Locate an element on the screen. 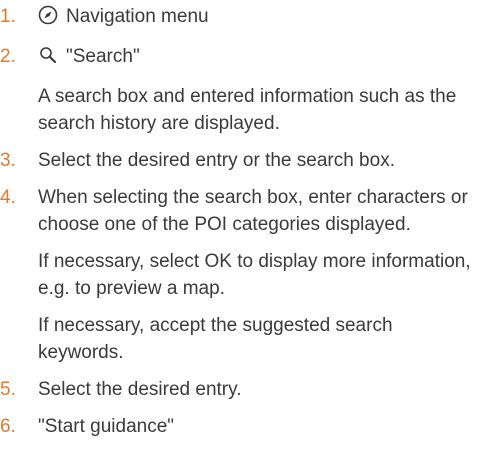 The height and width of the screenshot is (476, 483). ok-button-symbol: OK is located at coordinates (218, 261).